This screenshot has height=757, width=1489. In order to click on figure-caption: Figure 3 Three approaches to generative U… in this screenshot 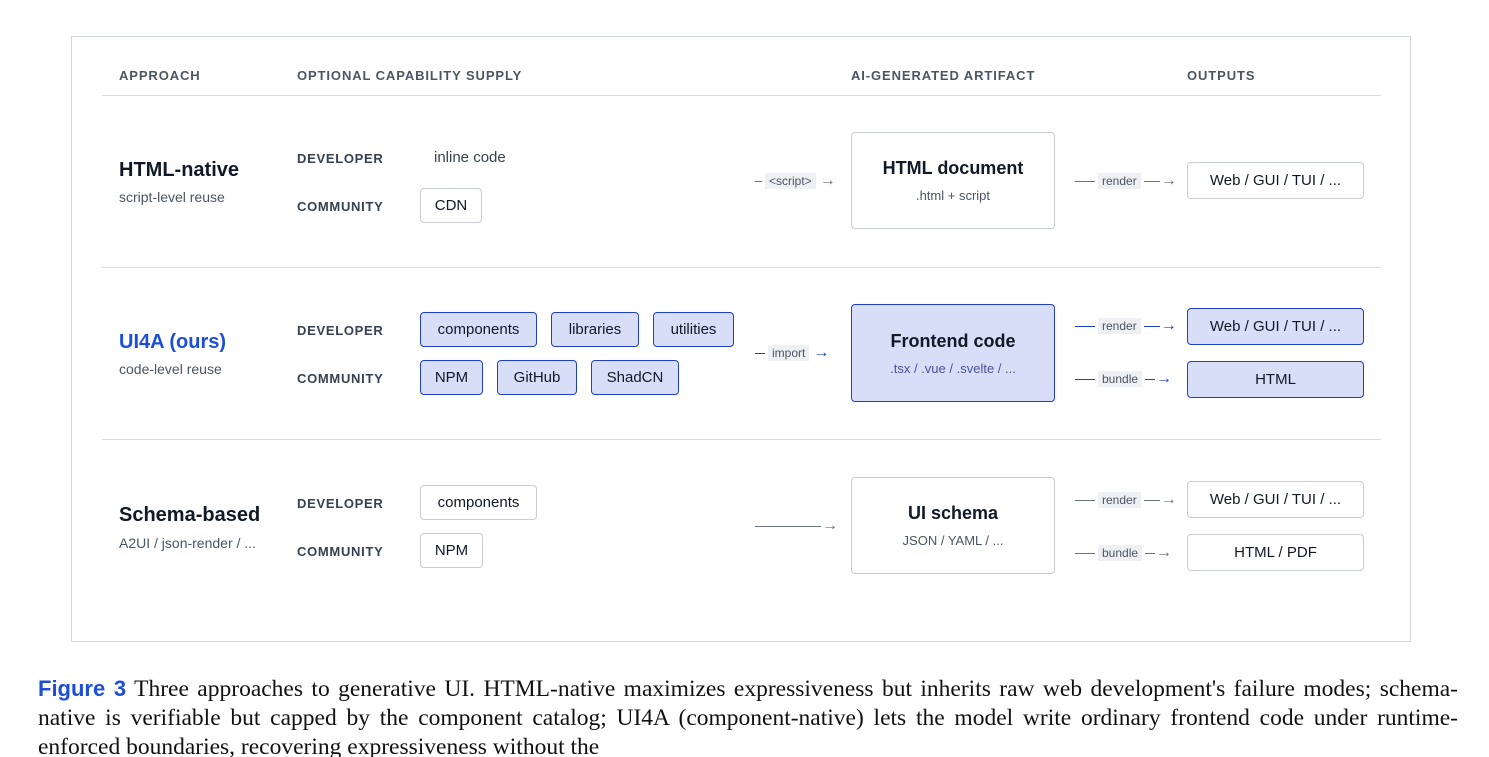, I will do `click(748, 715)`.